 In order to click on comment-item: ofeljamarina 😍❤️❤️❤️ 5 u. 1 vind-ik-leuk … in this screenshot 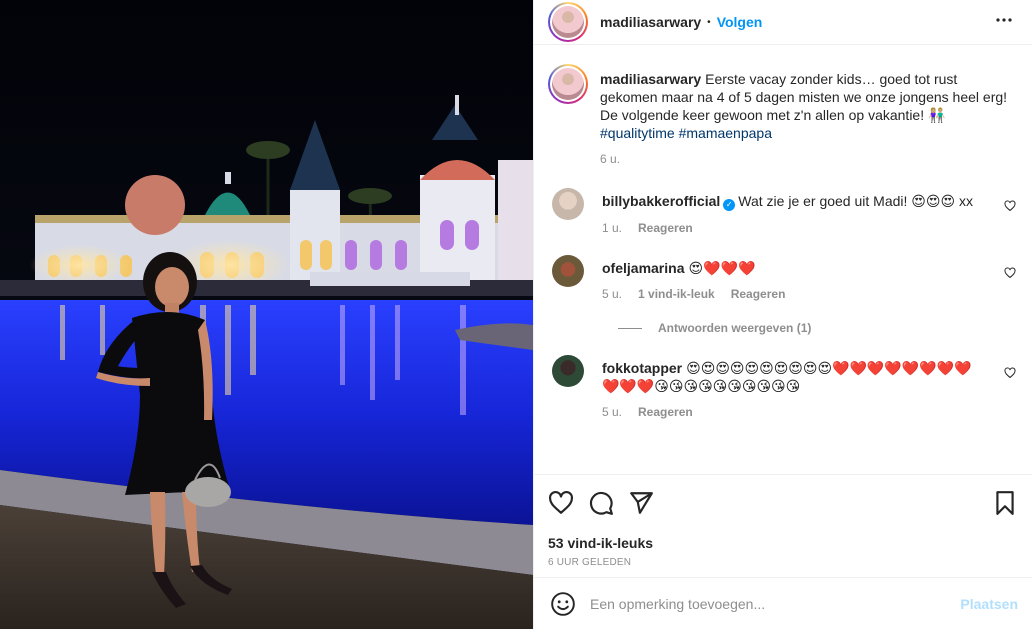, I will do `click(785, 278)`.